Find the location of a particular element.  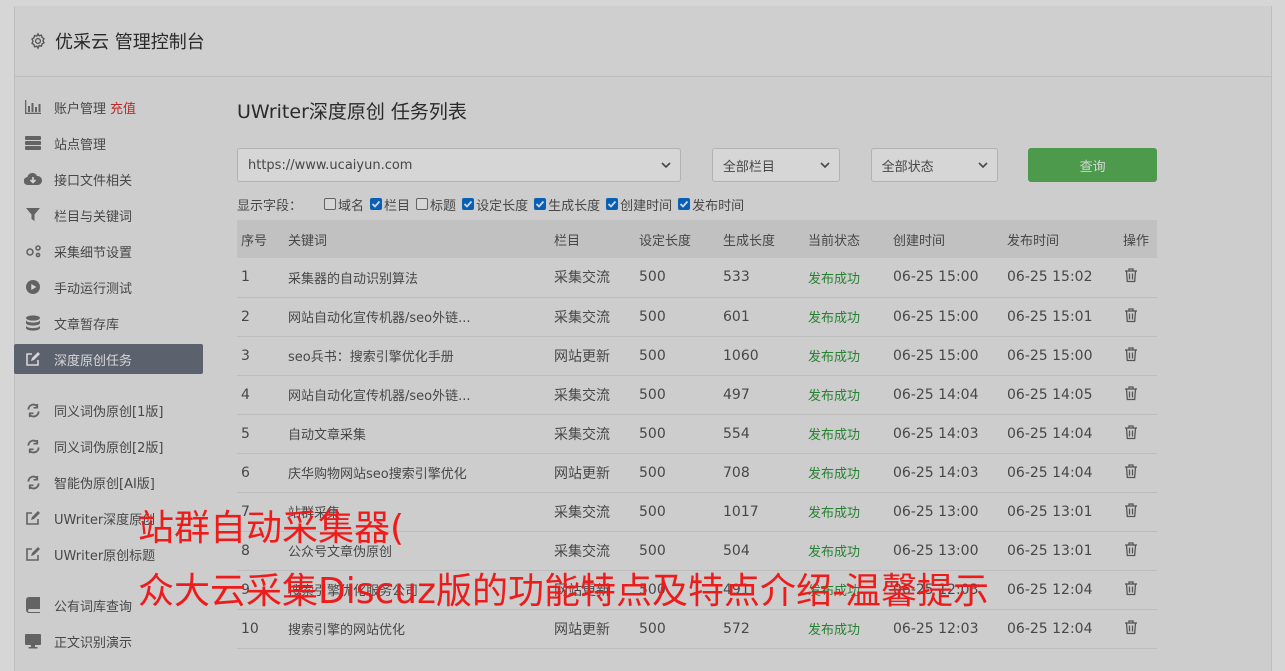

sidebar-item: 正文识别演示 is located at coordinates (108, 641).